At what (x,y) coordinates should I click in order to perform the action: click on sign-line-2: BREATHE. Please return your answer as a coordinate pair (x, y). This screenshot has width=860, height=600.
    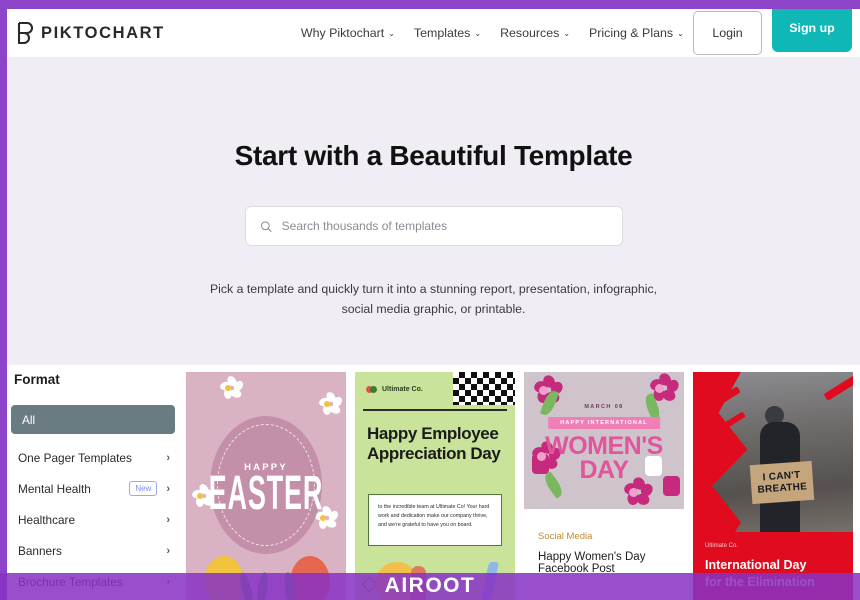
    Looking at the image, I should click on (782, 488).